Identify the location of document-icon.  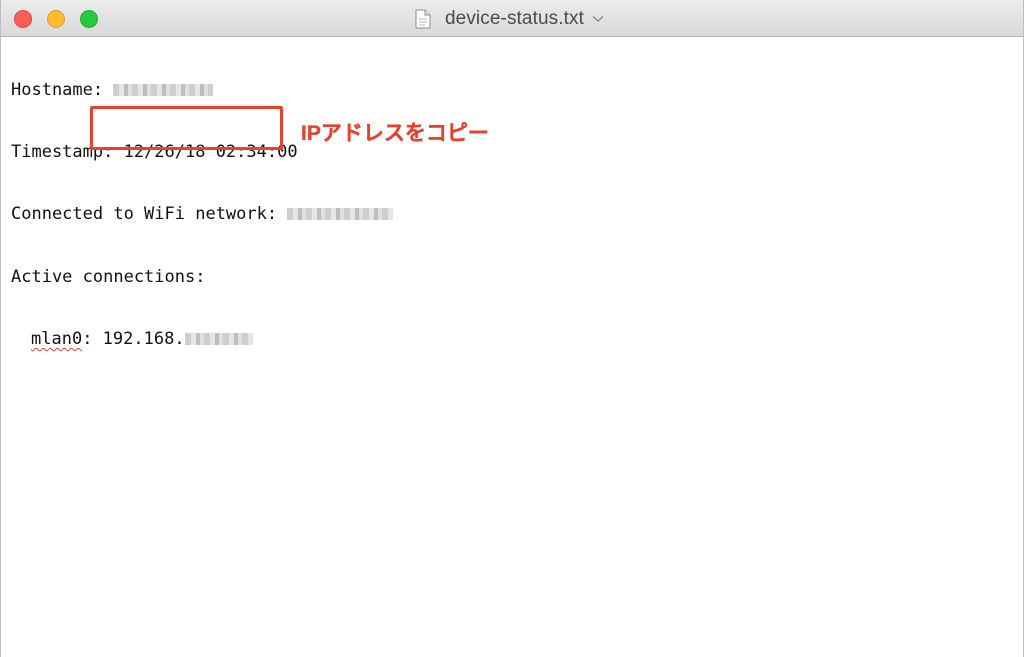
(423, 19).